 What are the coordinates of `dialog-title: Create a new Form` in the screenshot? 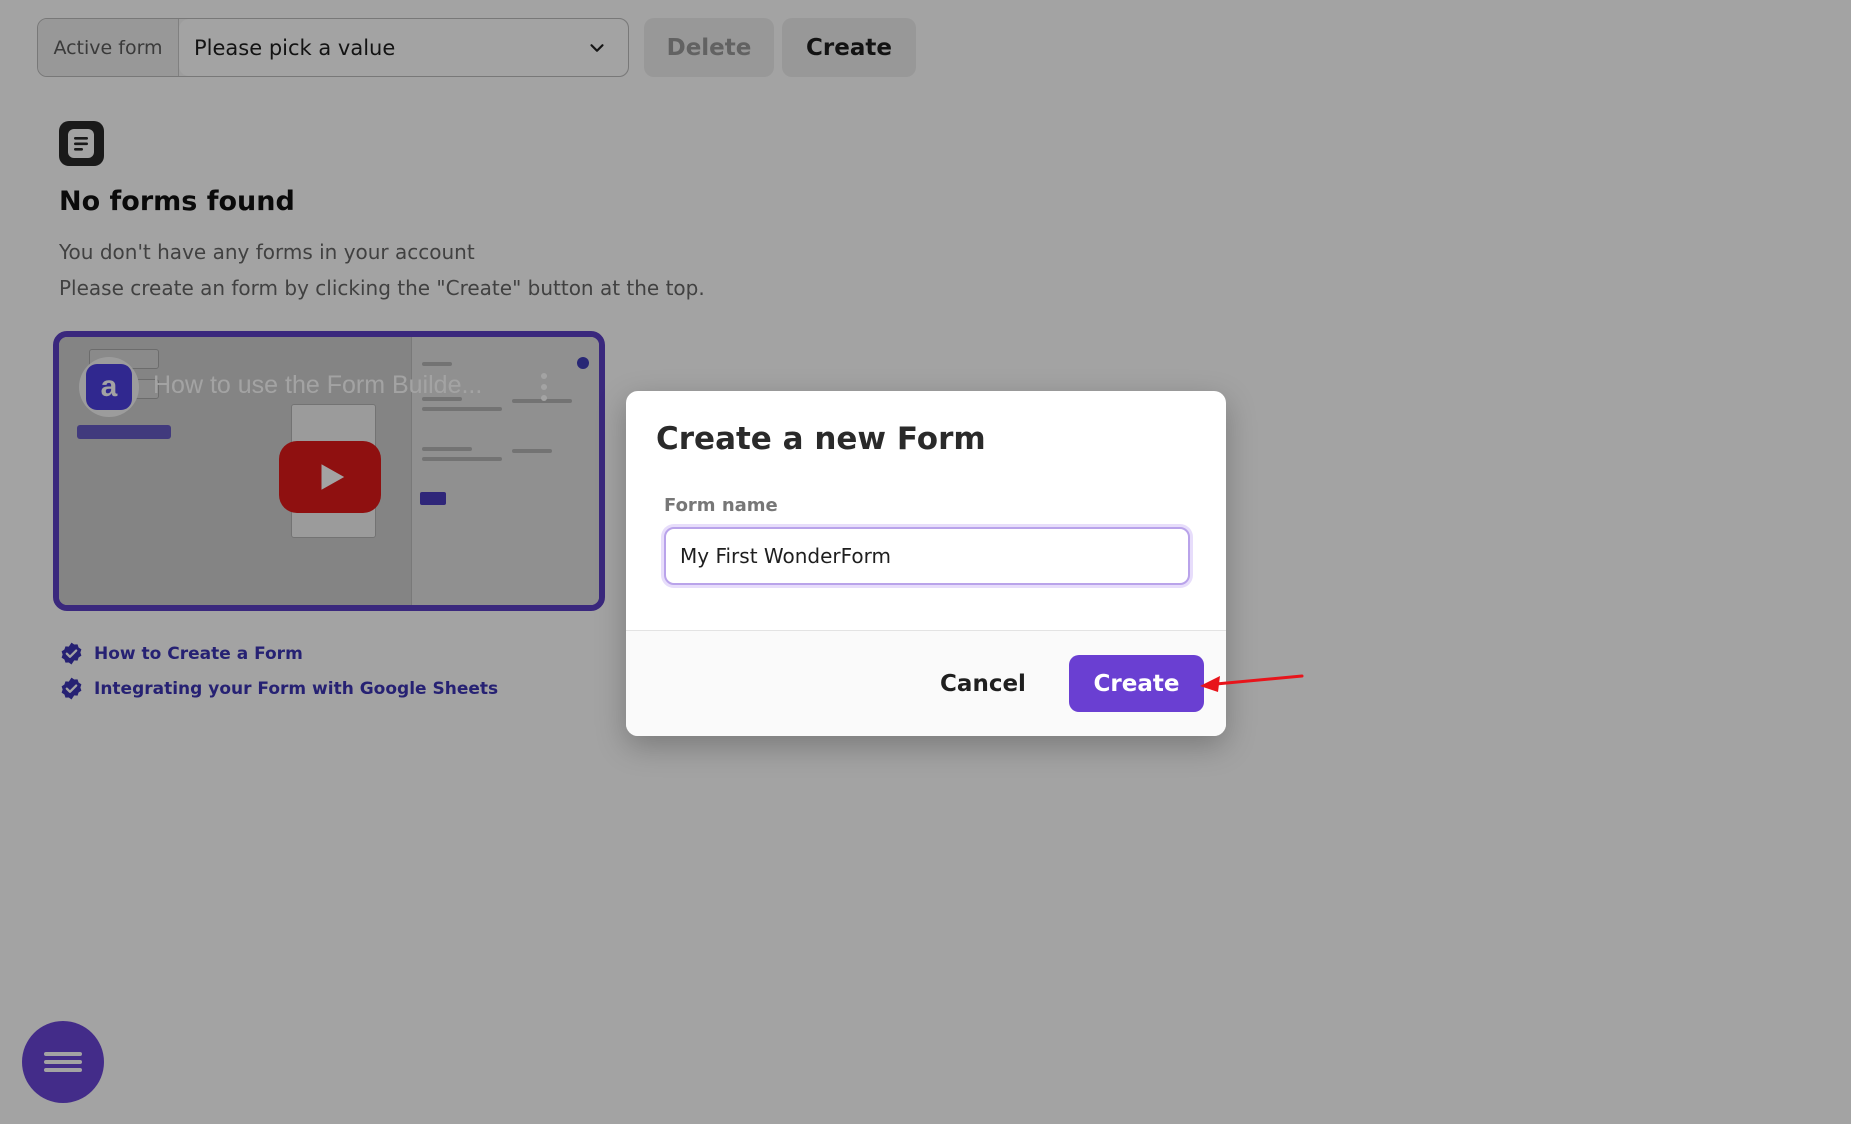 It's located at (821, 439).